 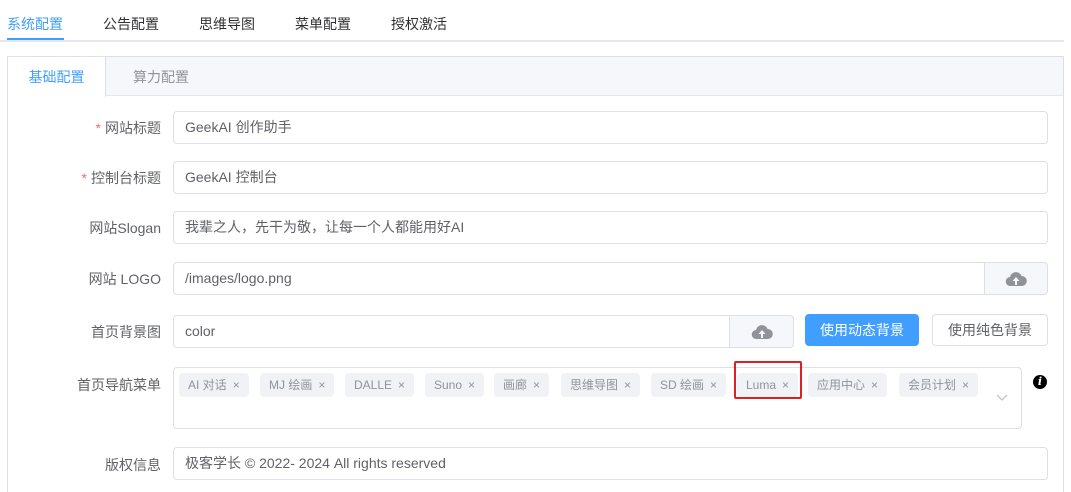 I want to click on nav-tag: 应用中心 ×, so click(x=848, y=385).